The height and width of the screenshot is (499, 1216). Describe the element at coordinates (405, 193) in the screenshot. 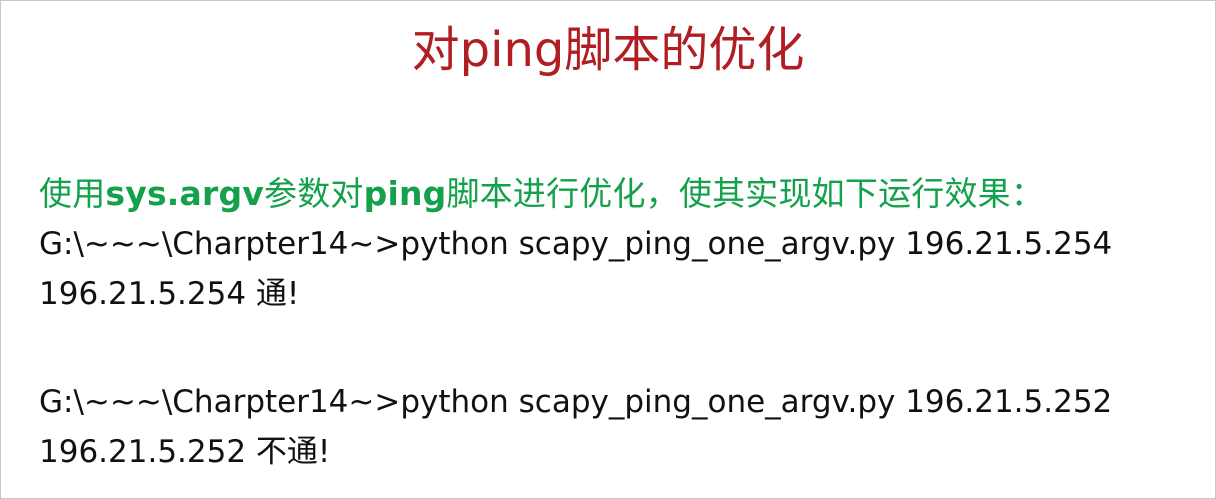

I see `intro-keyword-ping: ping` at that location.